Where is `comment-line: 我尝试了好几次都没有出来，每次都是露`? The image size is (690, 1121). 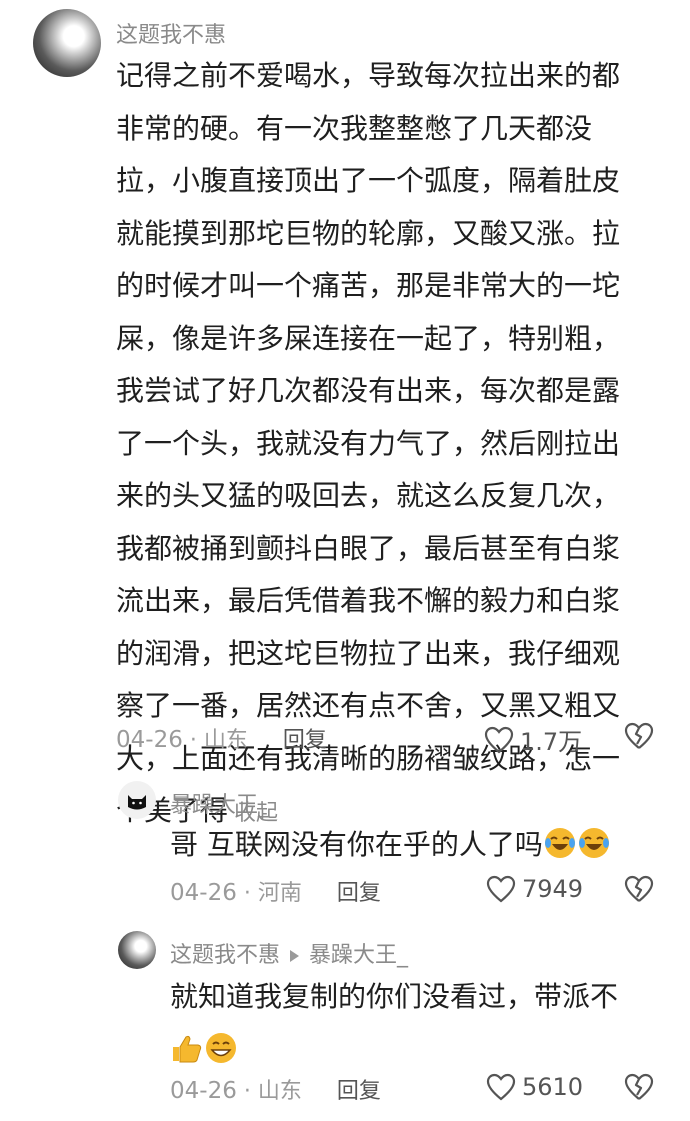 comment-line: 我尝试了好几次都没有出来，每次都是露 is located at coordinates (368, 390).